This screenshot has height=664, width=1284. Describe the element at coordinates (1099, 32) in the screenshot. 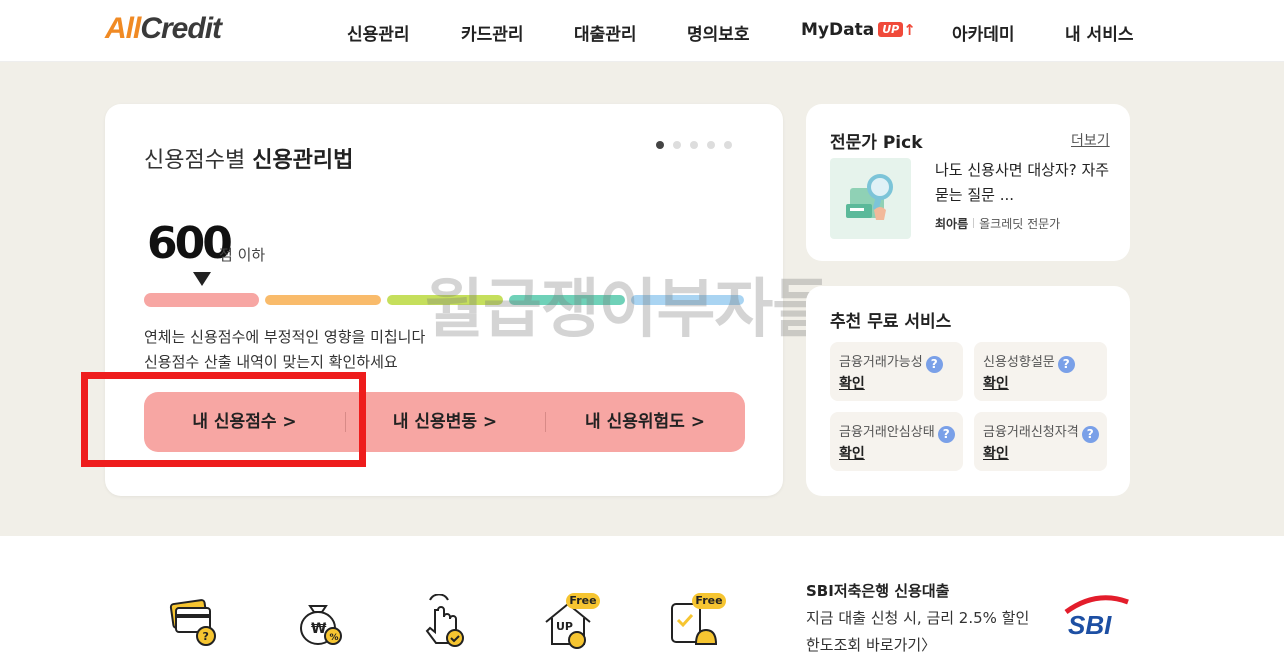

I see `nav-my-service: 내 서비스` at that location.